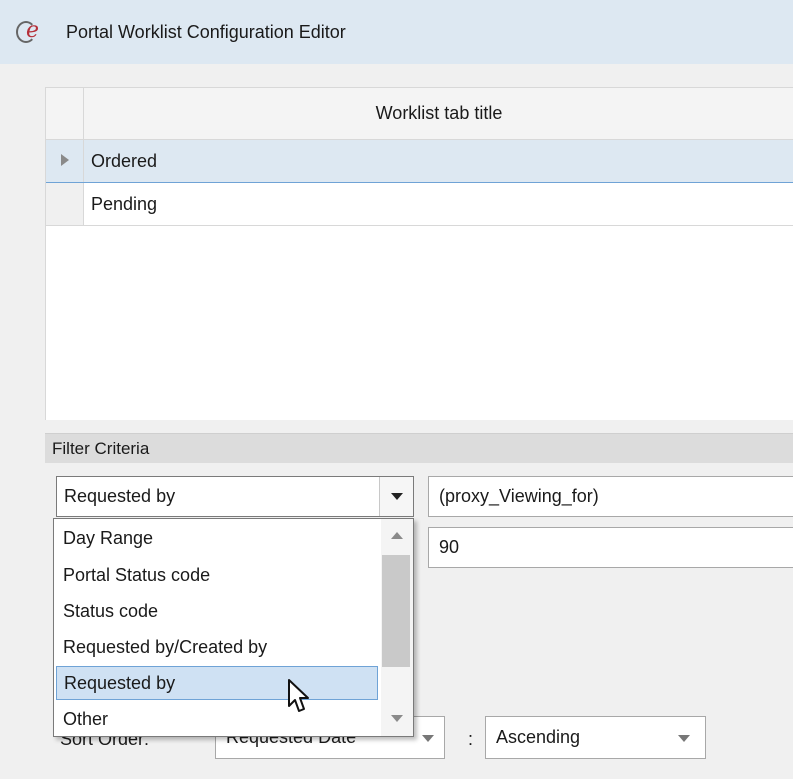 This screenshot has height=779, width=793. Describe the element at coordinates (217, 611) in the screenshot. I see `dropdown-option-status-code: Status code` at that location.